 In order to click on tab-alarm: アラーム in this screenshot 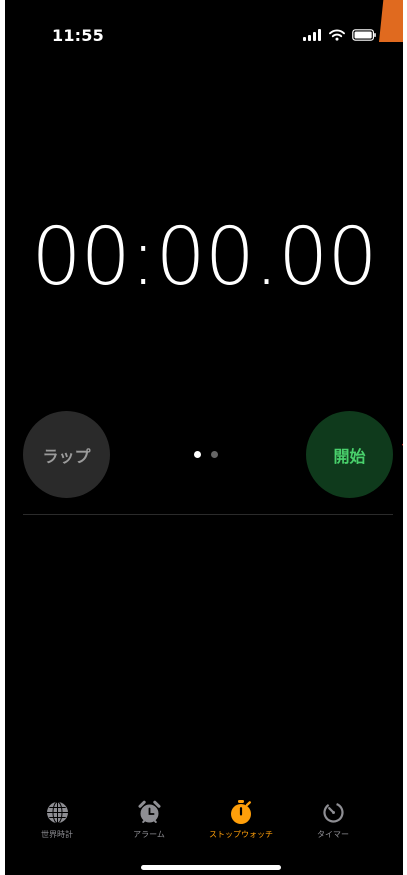, I will do `click(149, 819)`.